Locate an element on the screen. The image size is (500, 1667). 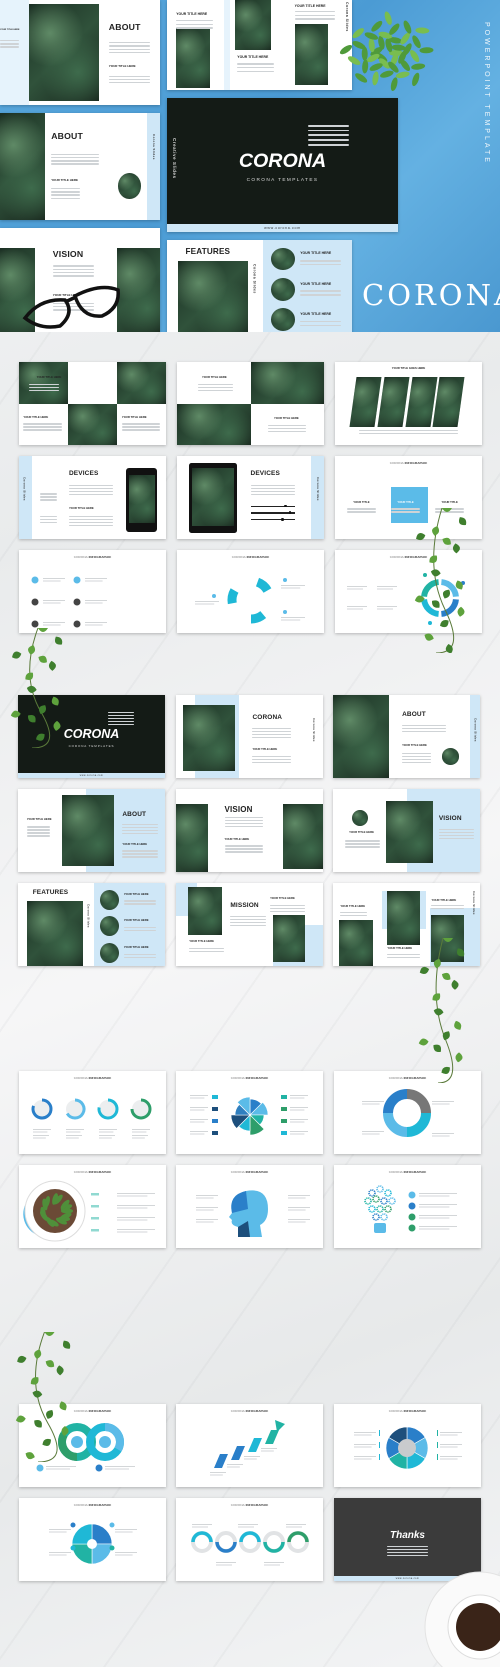
slide-title: FEATURES is located at coordinates (208, 251).